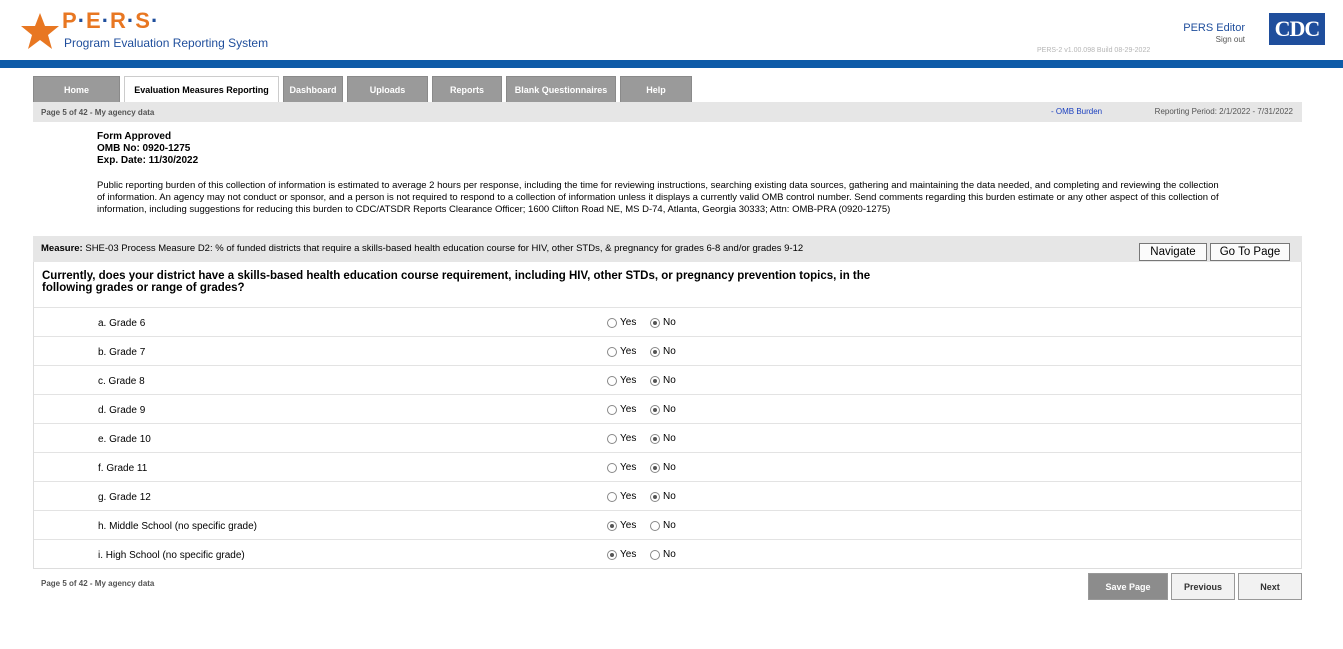 The width and height of the screenshot is (1343, 649). What do you see at coordinates (467, 89) in the screenshot?
I see `tab-reports: Reports` at bounding box center [467, 89].